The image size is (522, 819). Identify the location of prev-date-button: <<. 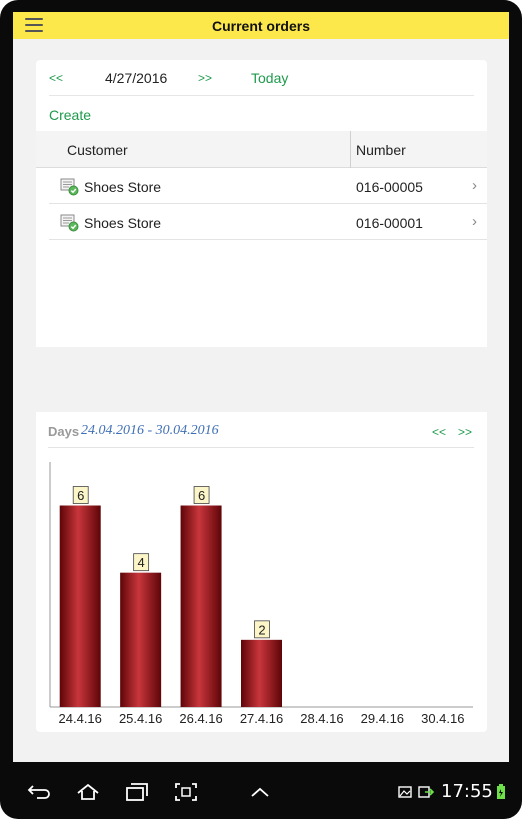
(56, 78).